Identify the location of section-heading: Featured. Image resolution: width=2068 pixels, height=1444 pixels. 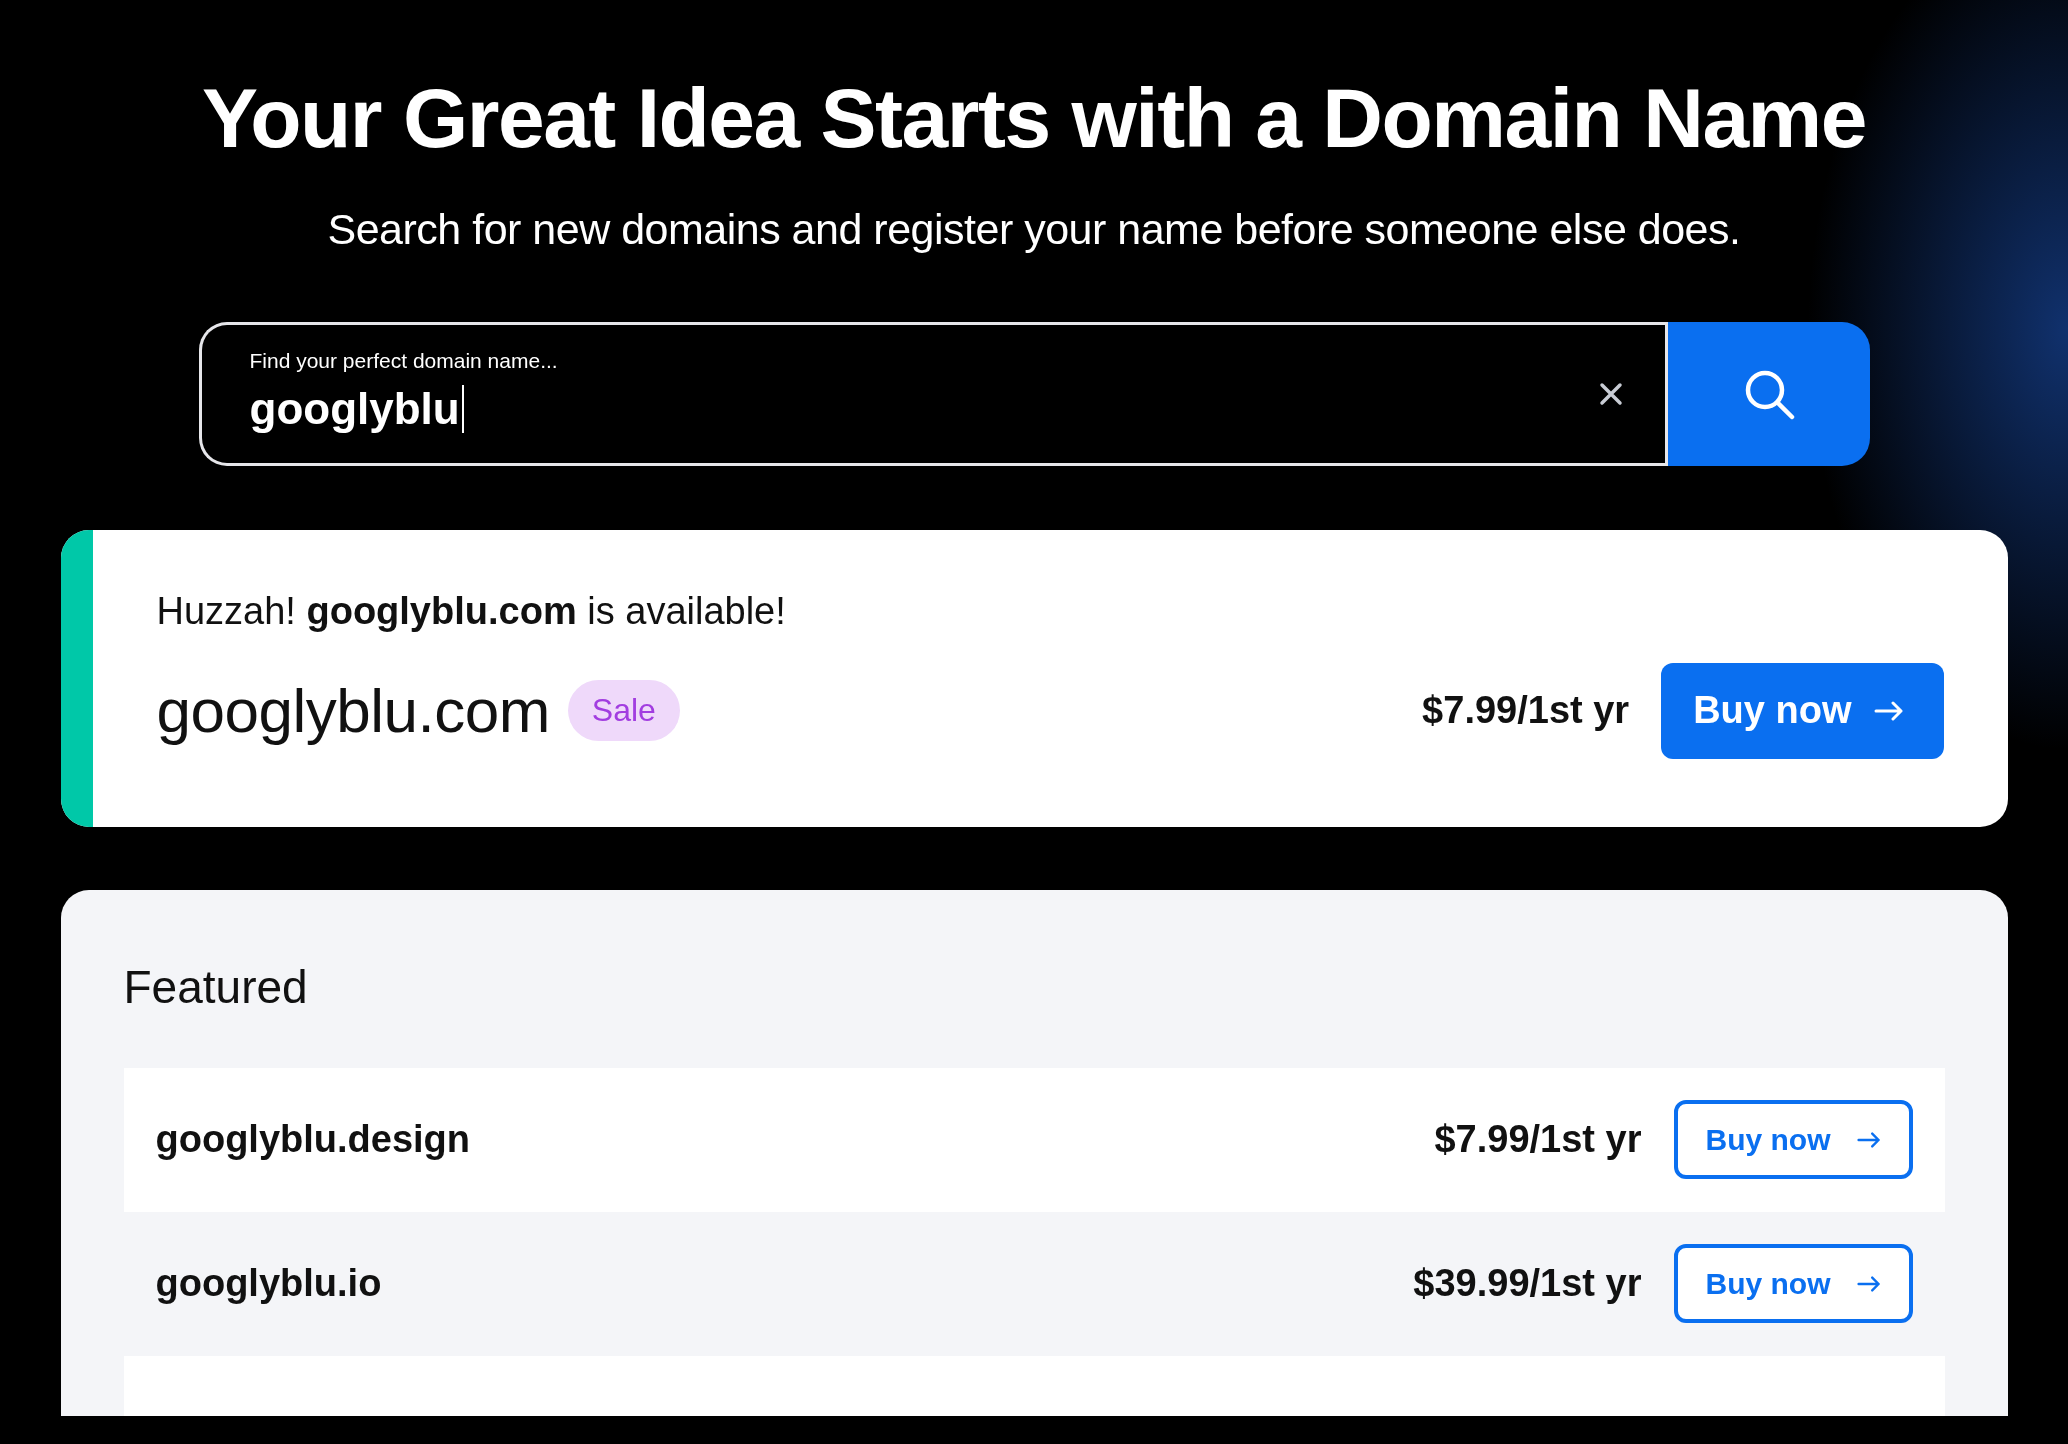
(216, 987).